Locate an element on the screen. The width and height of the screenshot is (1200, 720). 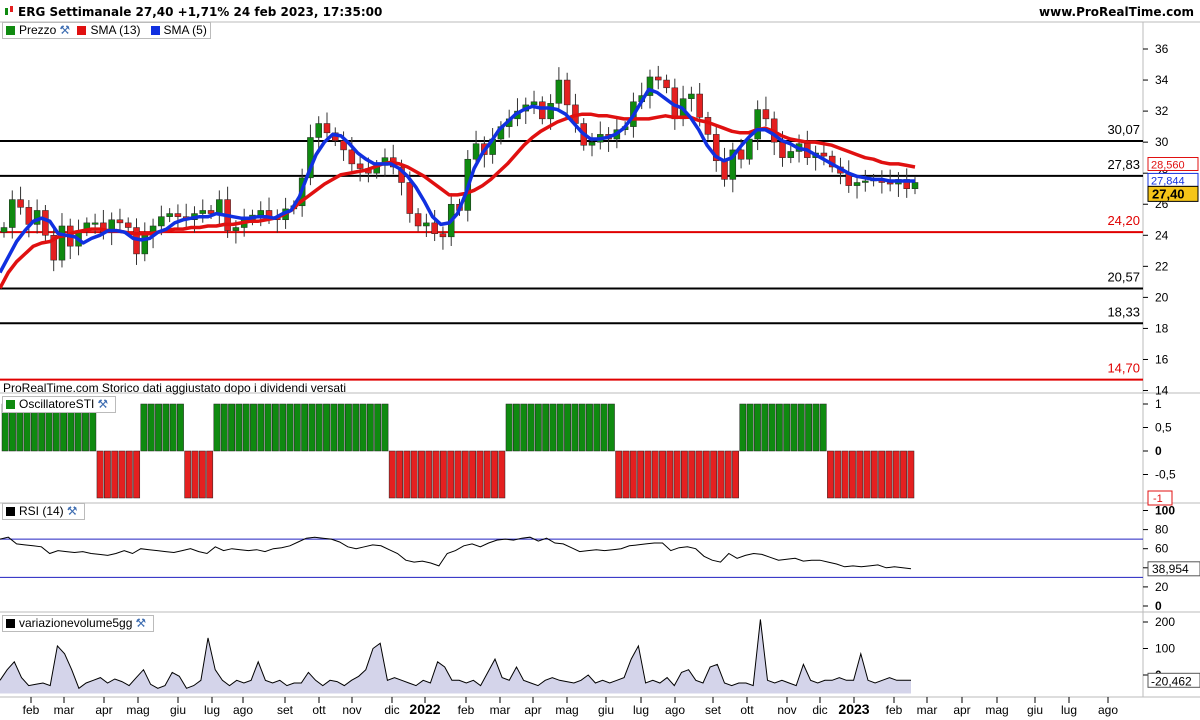
osc-tick-label: 1 is located at coordinates (1158, 404).